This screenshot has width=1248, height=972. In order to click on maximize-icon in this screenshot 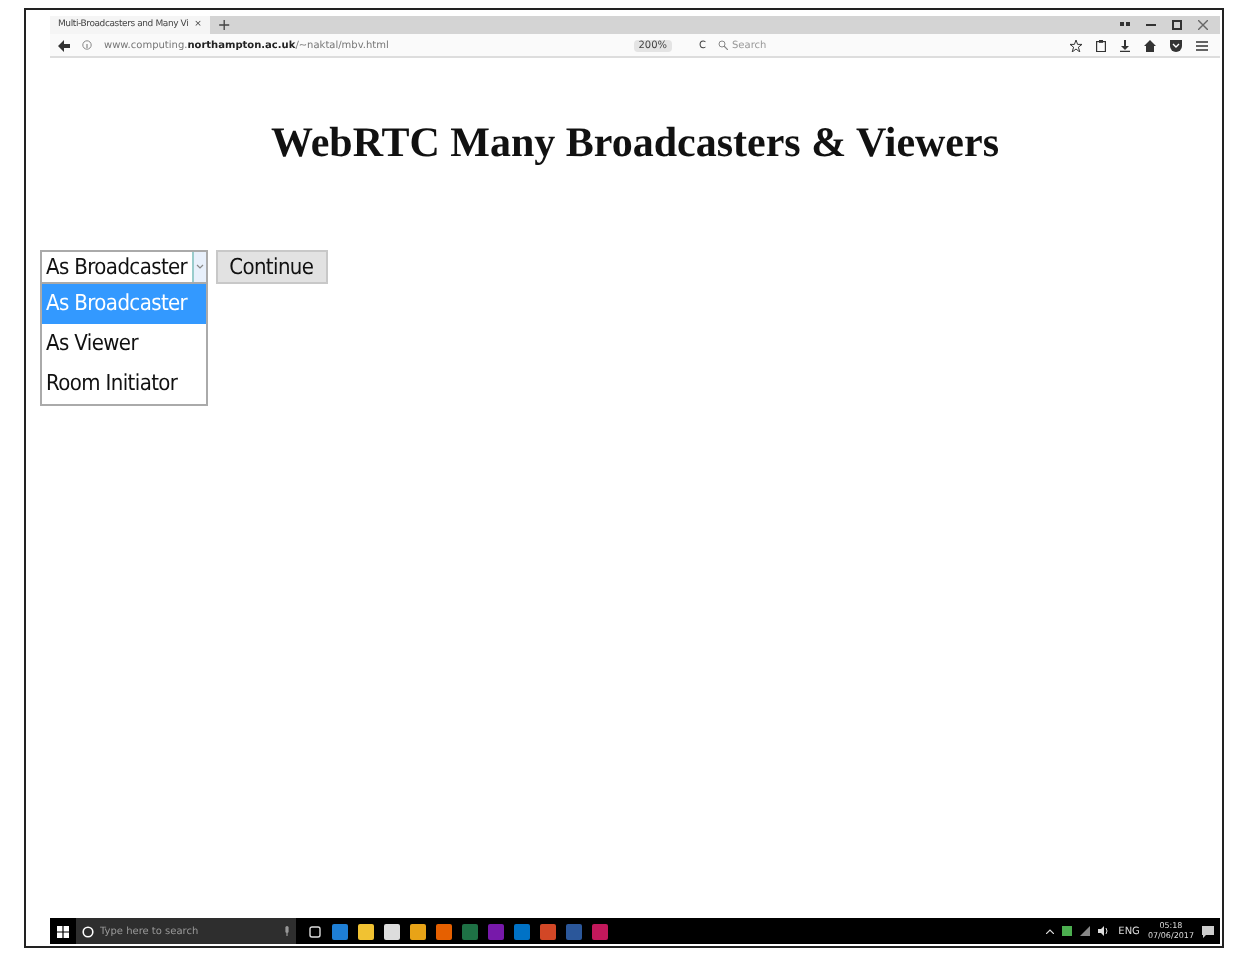, I will do `click(1177, 25)`.